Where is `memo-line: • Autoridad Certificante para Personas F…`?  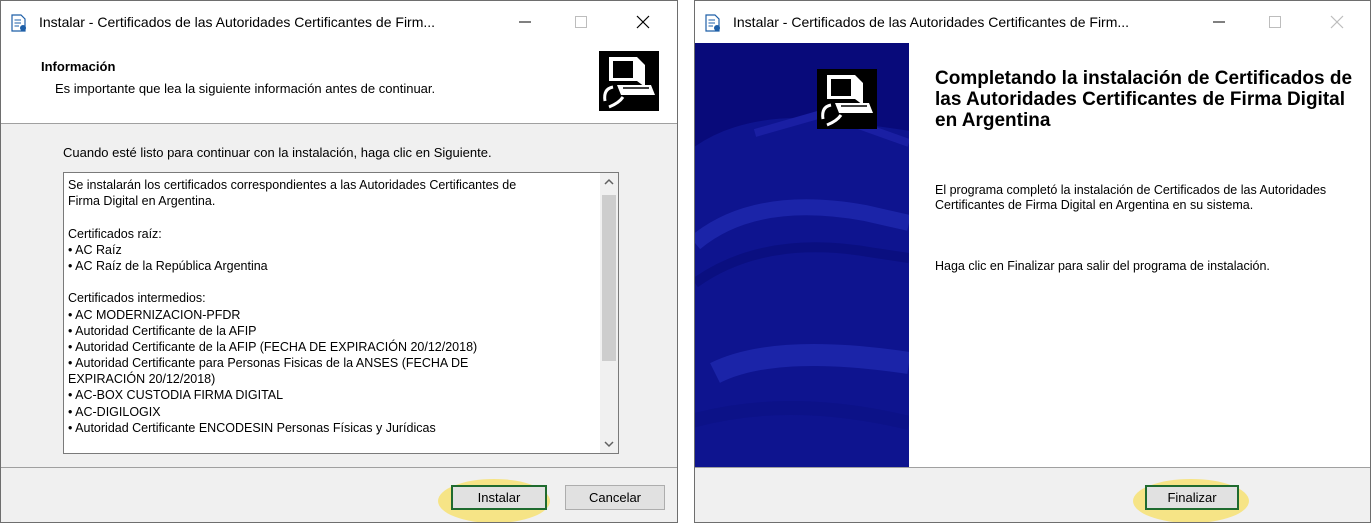
memo-line: • Autoridad Certificante para Personas F… is located at coordinates (268, 363).